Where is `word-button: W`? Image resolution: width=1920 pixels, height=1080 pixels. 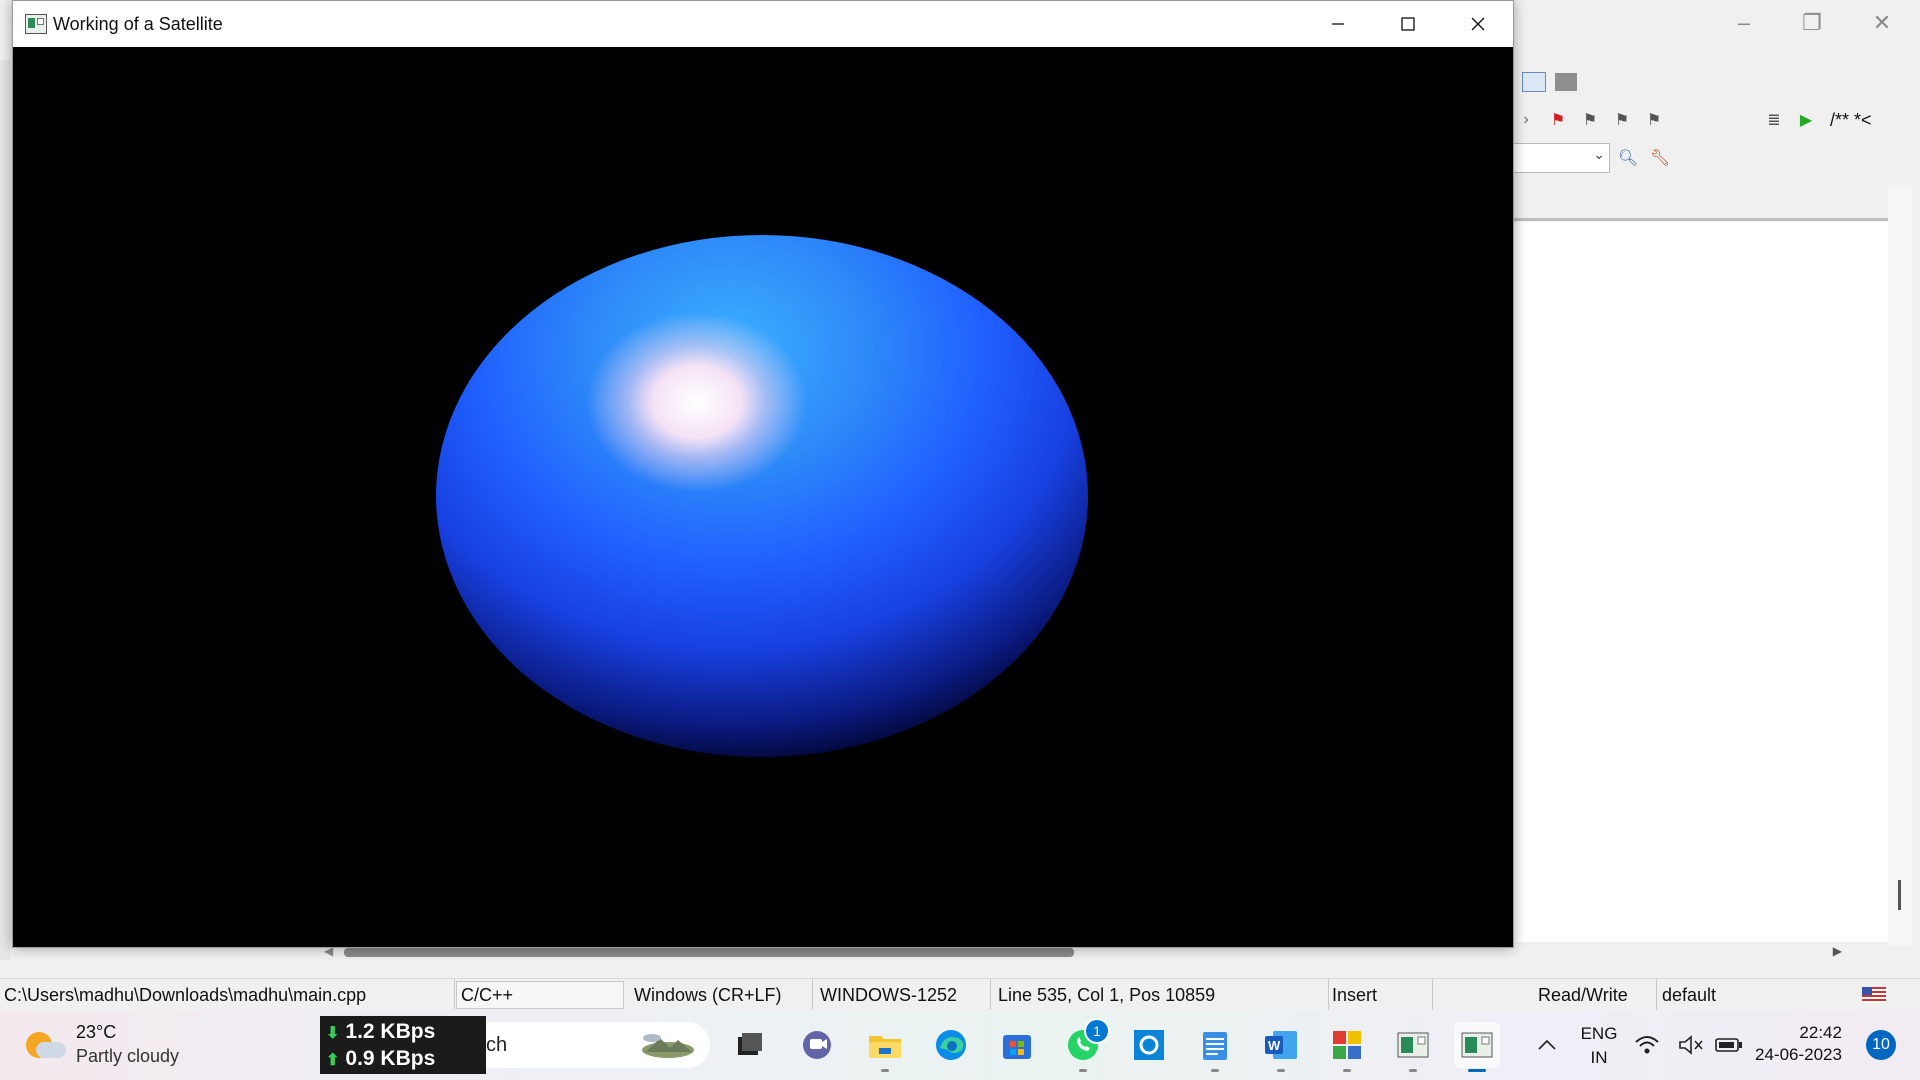
word-button: W is located at coordinates (1281, 1047).